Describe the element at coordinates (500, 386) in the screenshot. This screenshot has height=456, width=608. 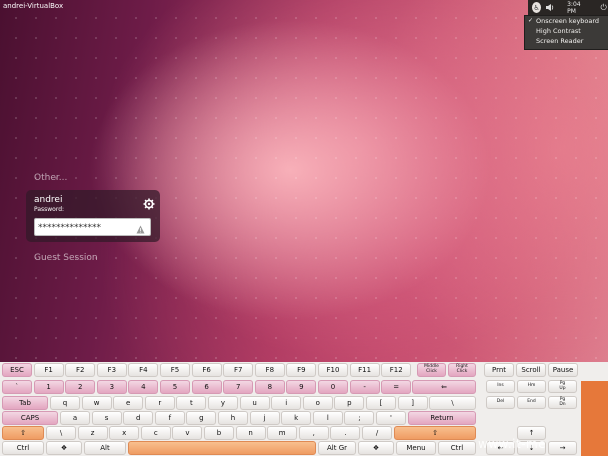
I see `key-ins: Ins` at that location.